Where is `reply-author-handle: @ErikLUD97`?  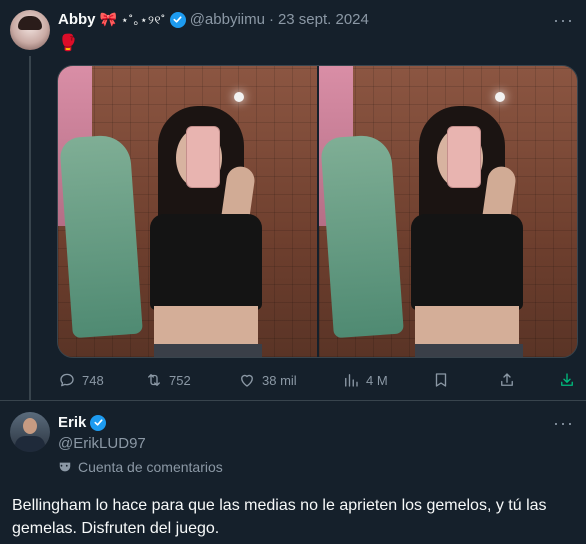 reply-author-handle: @ErikLUD97 is located at coordinates (102, 443).